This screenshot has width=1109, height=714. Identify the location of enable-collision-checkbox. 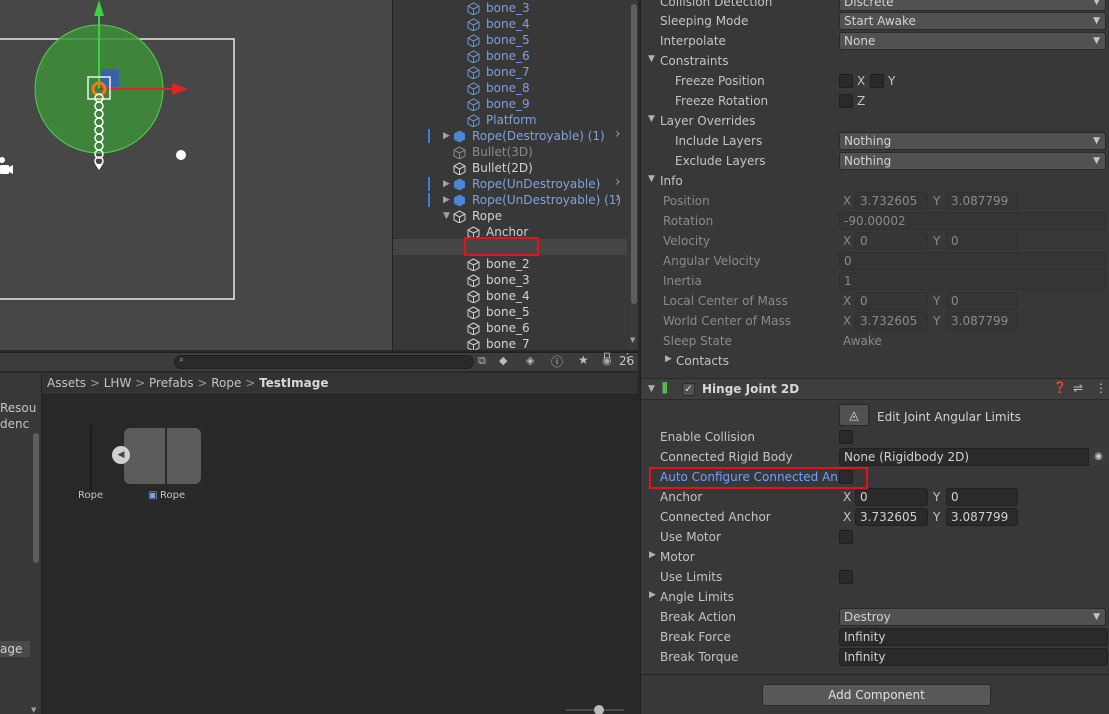
(846, 437).